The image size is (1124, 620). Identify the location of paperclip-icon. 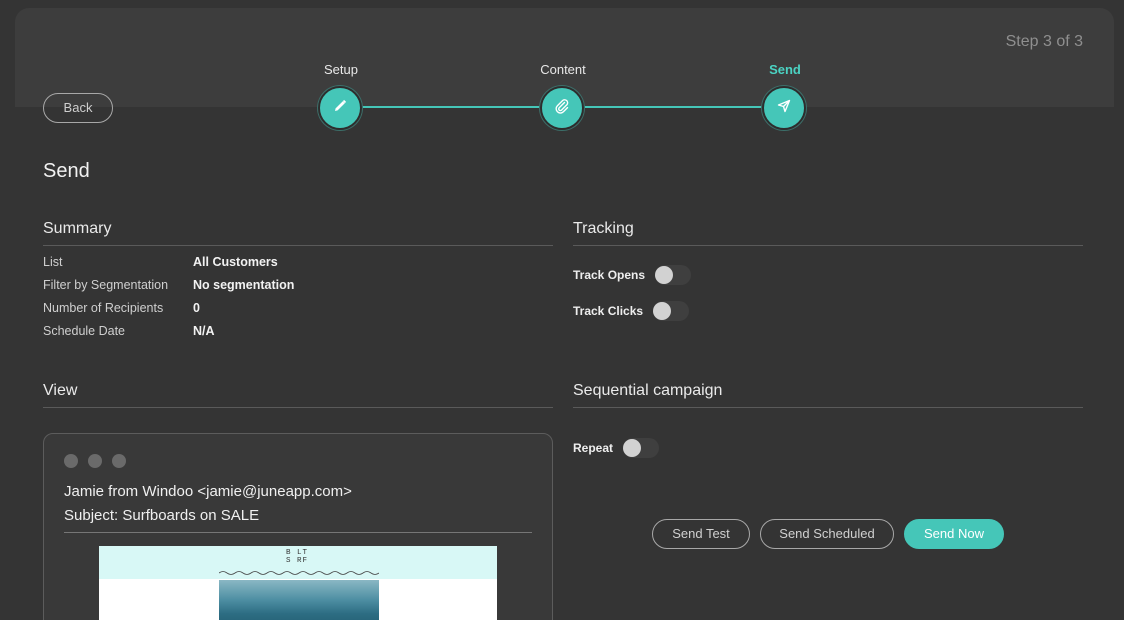
(562, 108).